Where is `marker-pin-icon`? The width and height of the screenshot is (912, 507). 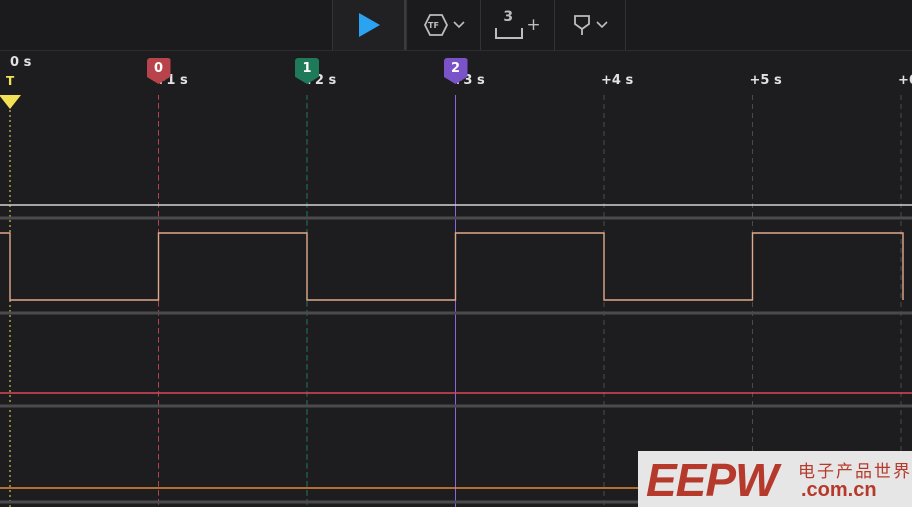 marker-pin-icon is located at coordinates (582, 25).